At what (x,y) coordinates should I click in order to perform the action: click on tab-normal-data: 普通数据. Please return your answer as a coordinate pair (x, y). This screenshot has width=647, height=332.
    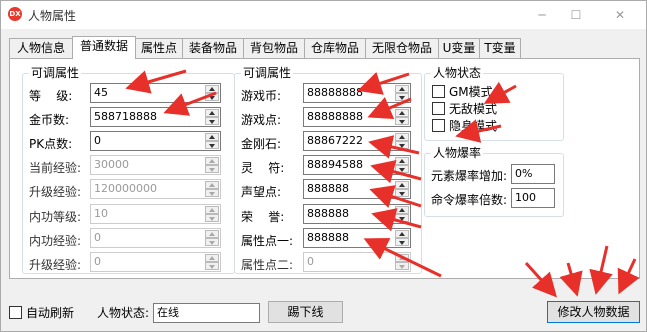
    Looking at the image, I should click on (104, 47).